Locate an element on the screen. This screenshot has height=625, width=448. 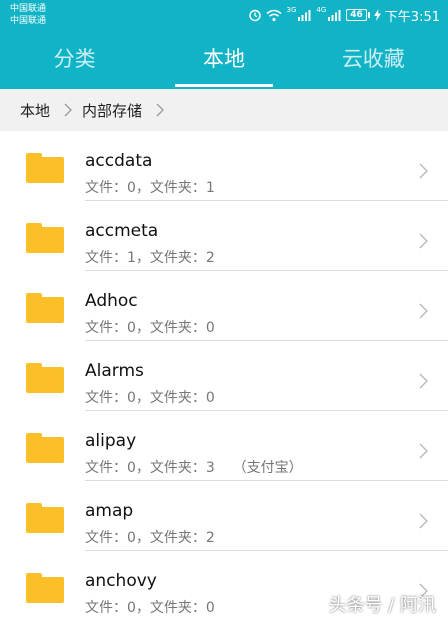
folder-meta: 文件：0，文件夹：2 is located at coordinates (150, 538).